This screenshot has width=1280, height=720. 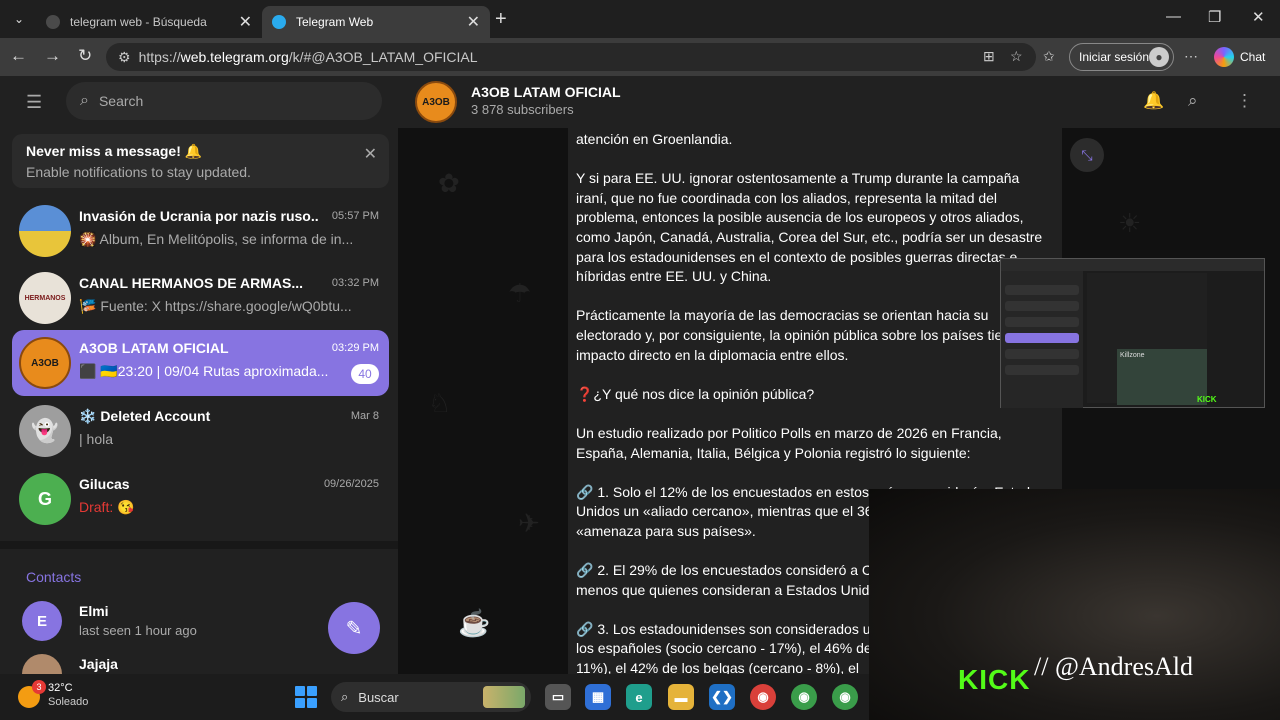 I want to click on search-highlight-image, so click(x=504, y=697).